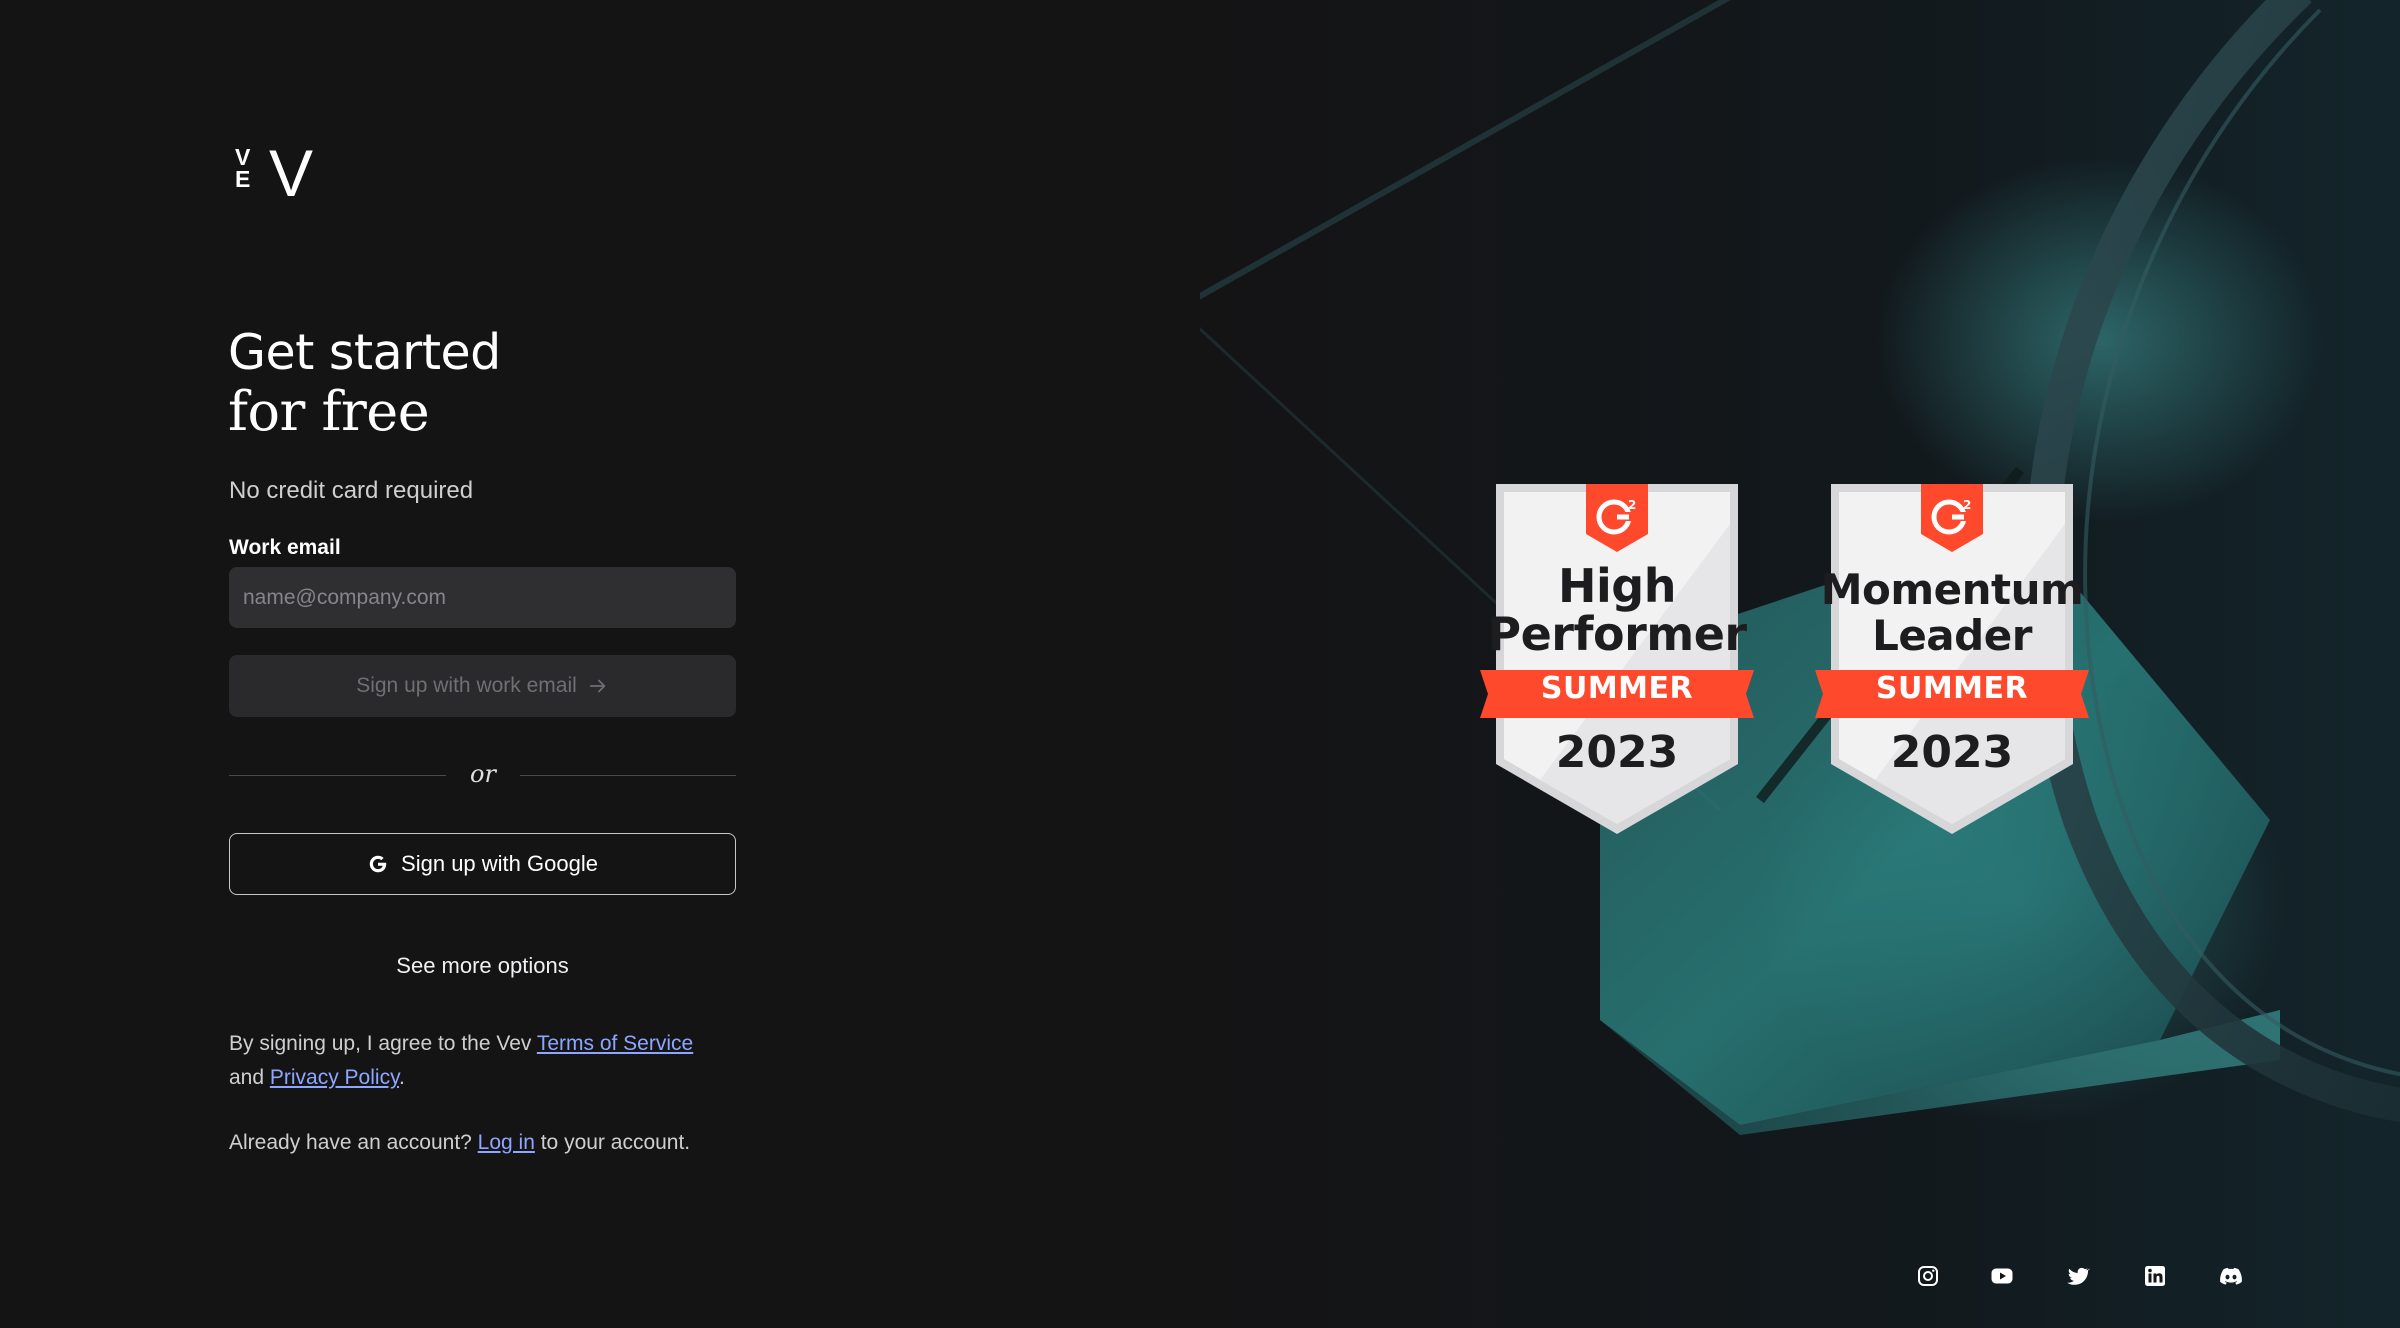 This screenshot has height=1328, width=2400. Describe the element at coordinates (2002, 1276) in the screenshot. I see `youtube-icon` at that location.